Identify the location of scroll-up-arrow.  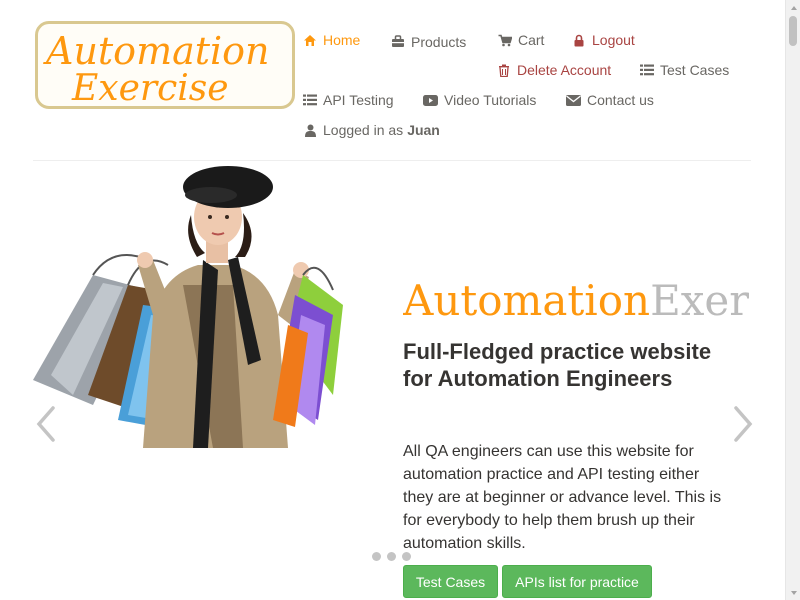
(793, 7).